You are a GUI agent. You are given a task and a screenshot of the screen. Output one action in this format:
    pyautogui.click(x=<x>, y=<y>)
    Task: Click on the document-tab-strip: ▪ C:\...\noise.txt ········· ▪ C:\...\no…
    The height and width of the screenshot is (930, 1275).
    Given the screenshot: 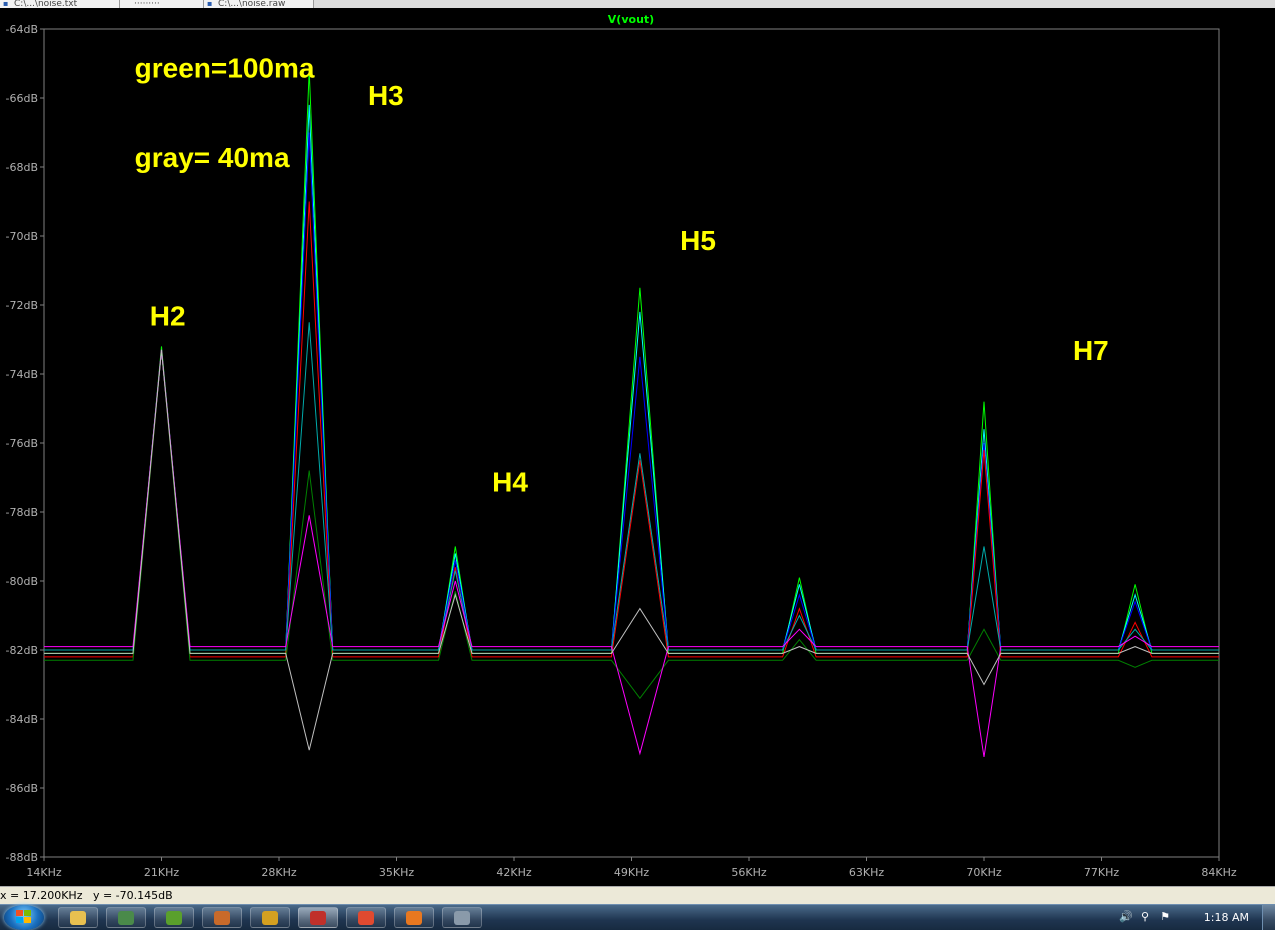 What is the action you would take?
    pyautogui.click(x=637, y=4)
    